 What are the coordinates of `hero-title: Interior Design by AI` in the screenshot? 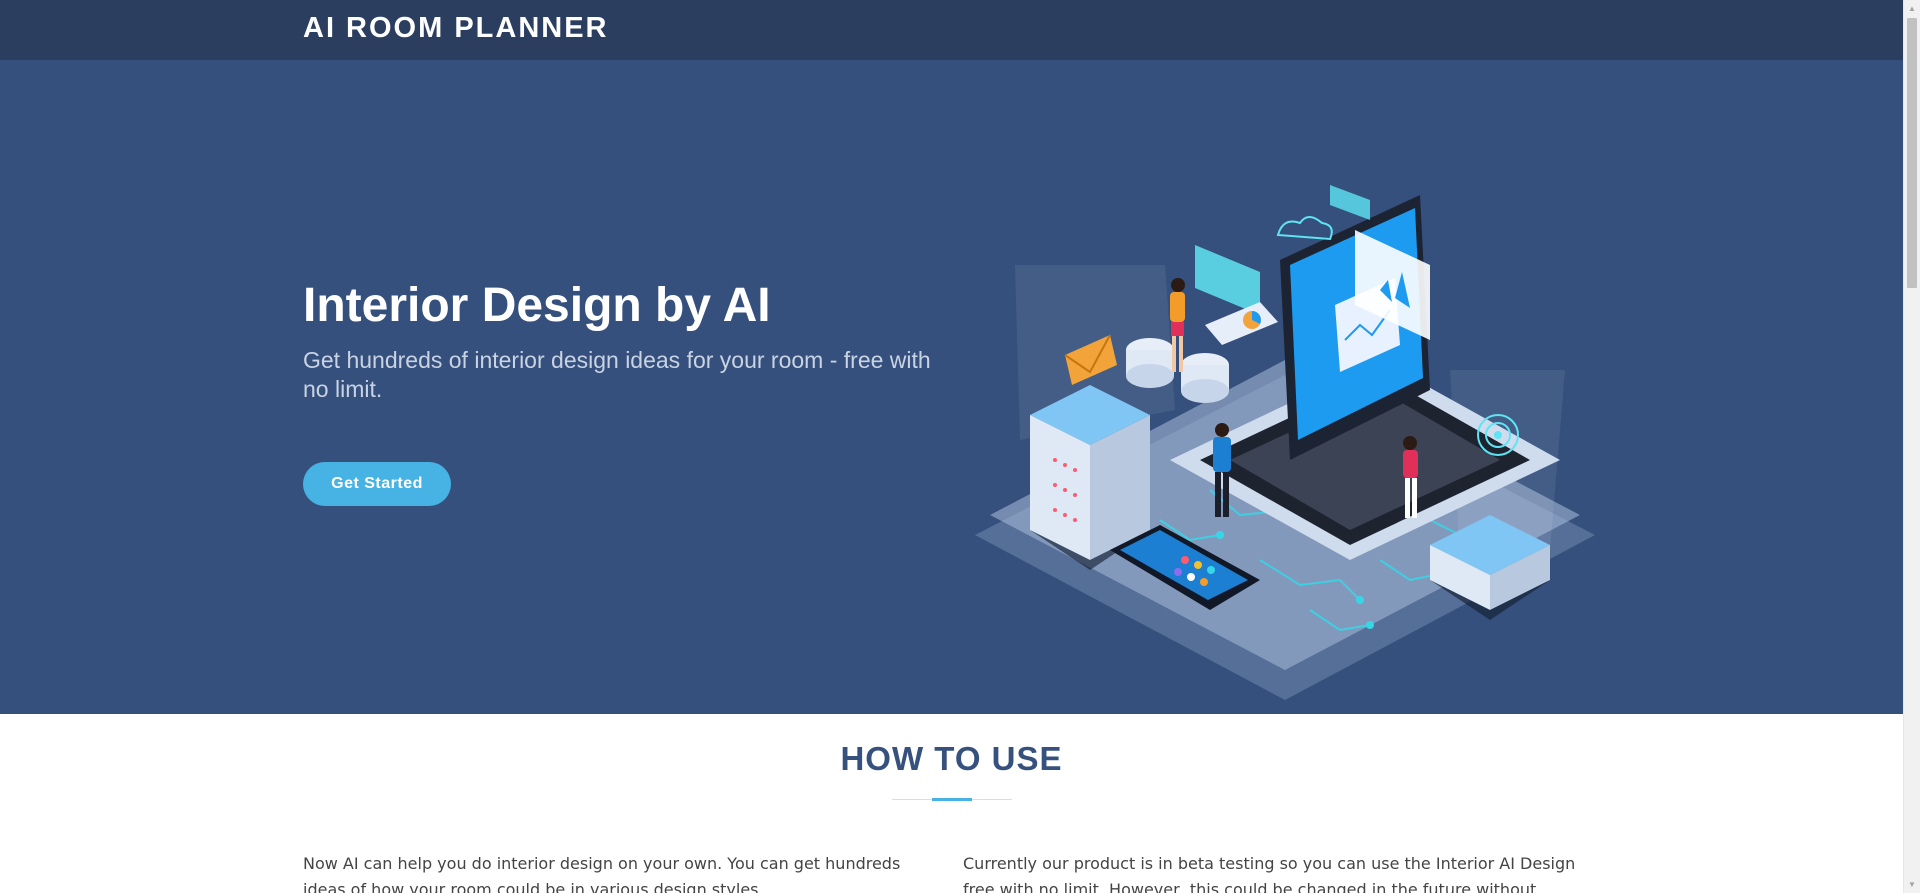 It's located at (537, 305).